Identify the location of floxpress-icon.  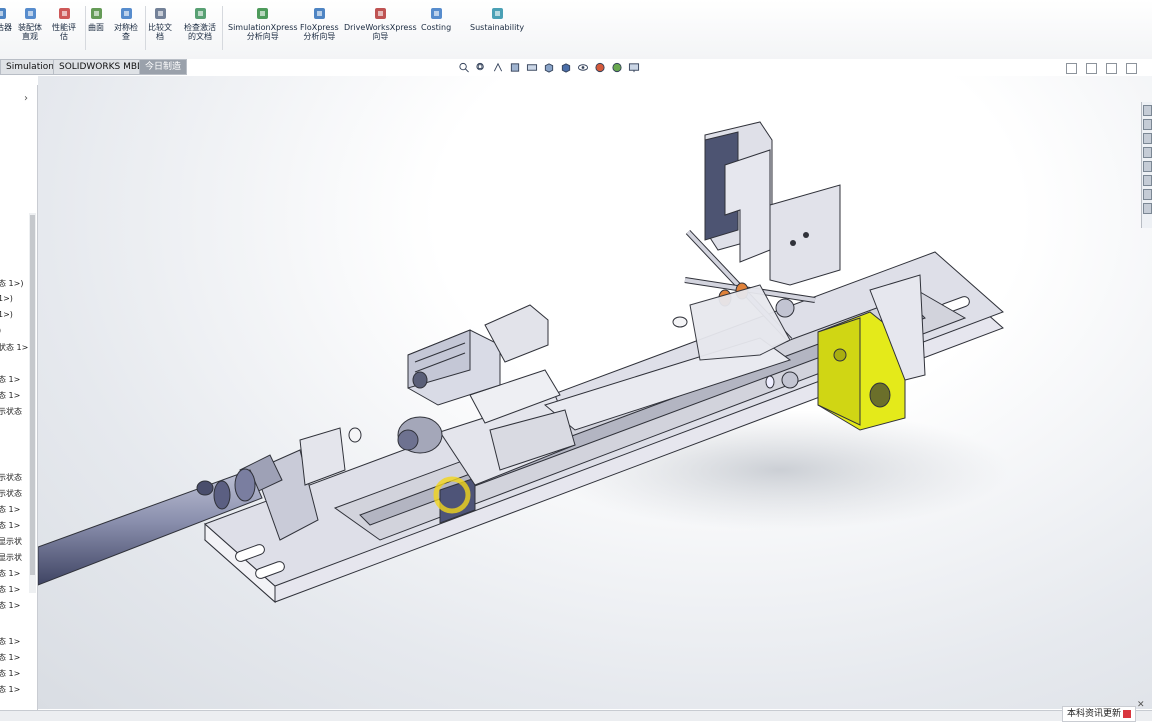
(319, 13).